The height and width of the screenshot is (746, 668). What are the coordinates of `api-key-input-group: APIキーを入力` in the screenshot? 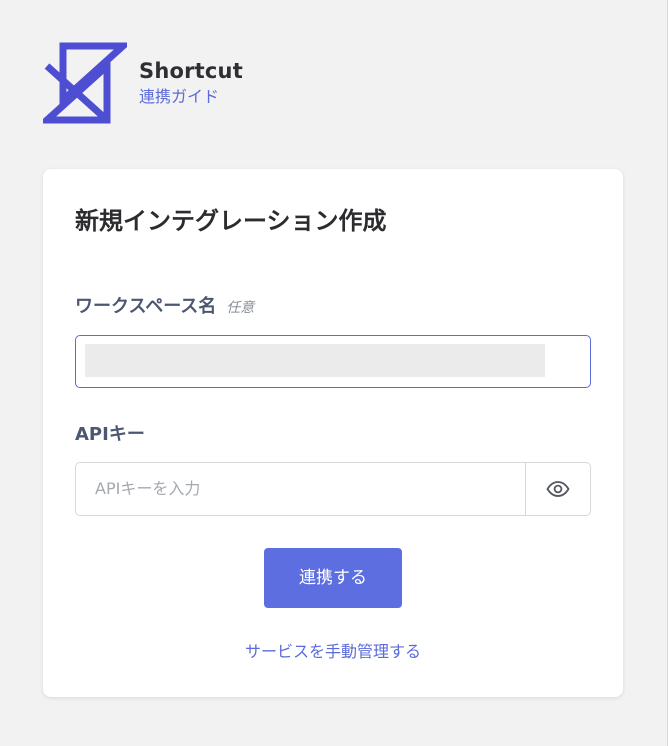 It's located at (333, 489).